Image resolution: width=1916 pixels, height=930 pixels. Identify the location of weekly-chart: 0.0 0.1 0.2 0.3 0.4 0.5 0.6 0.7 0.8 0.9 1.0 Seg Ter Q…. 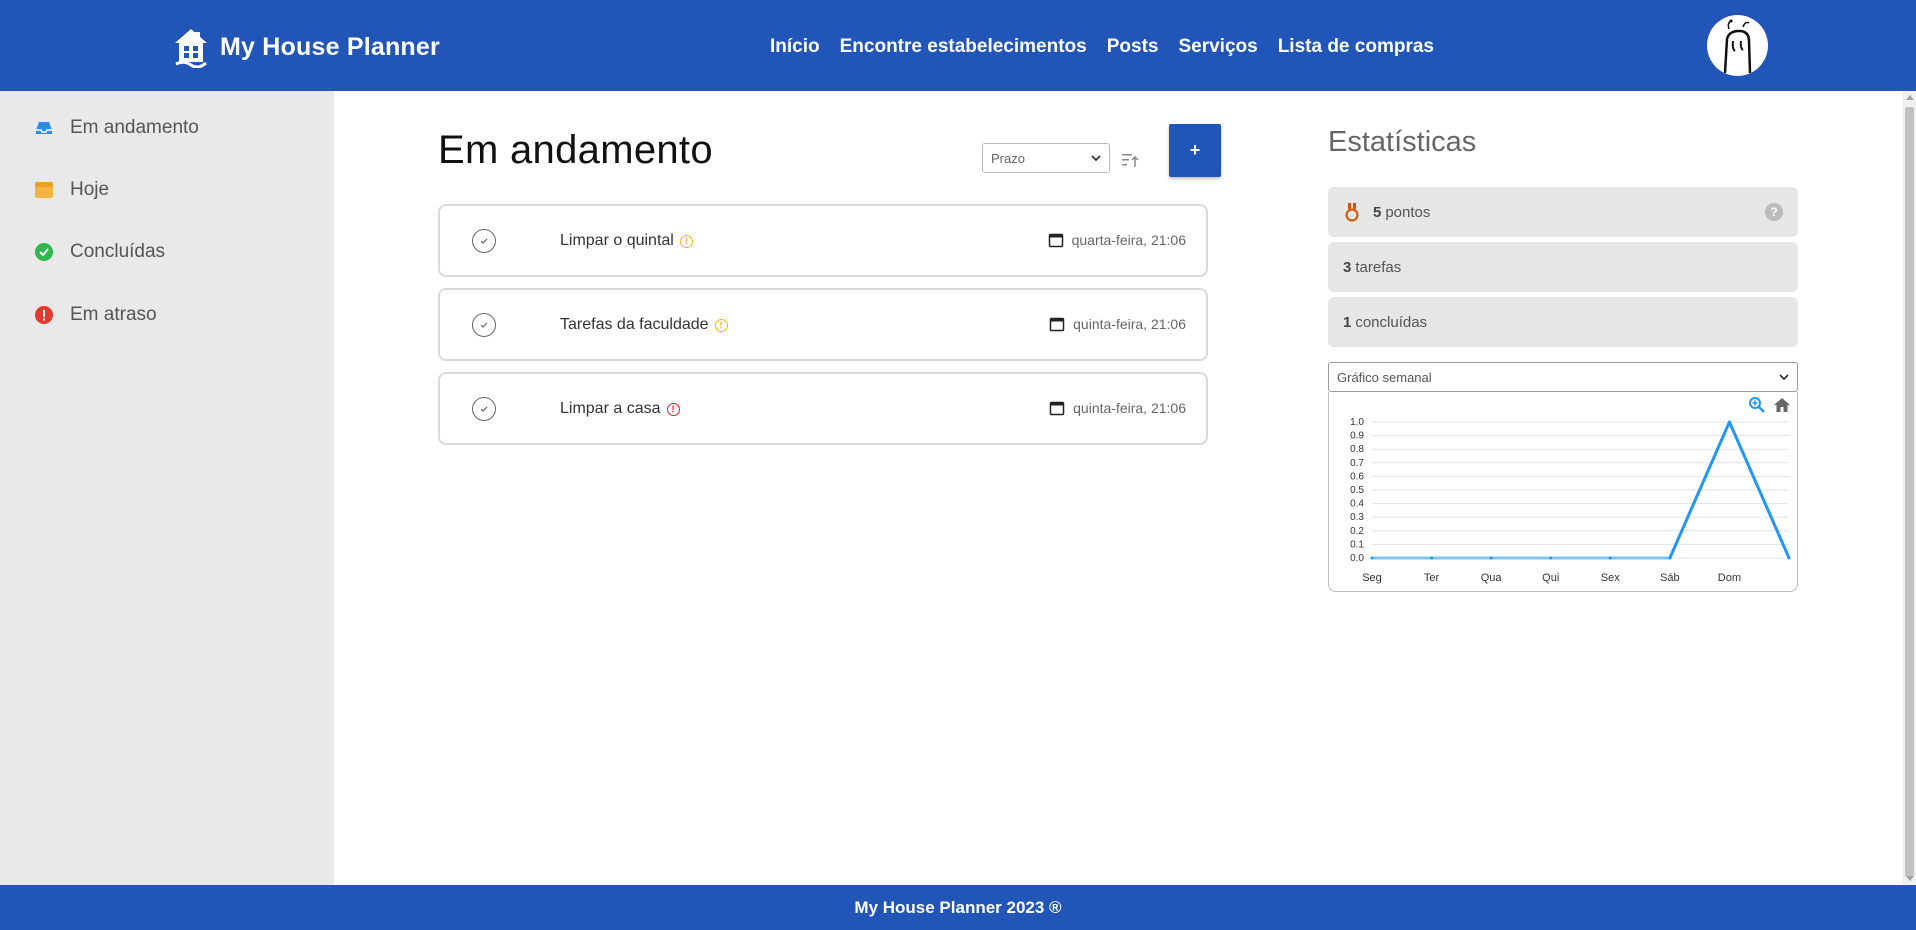
(1563, 492).